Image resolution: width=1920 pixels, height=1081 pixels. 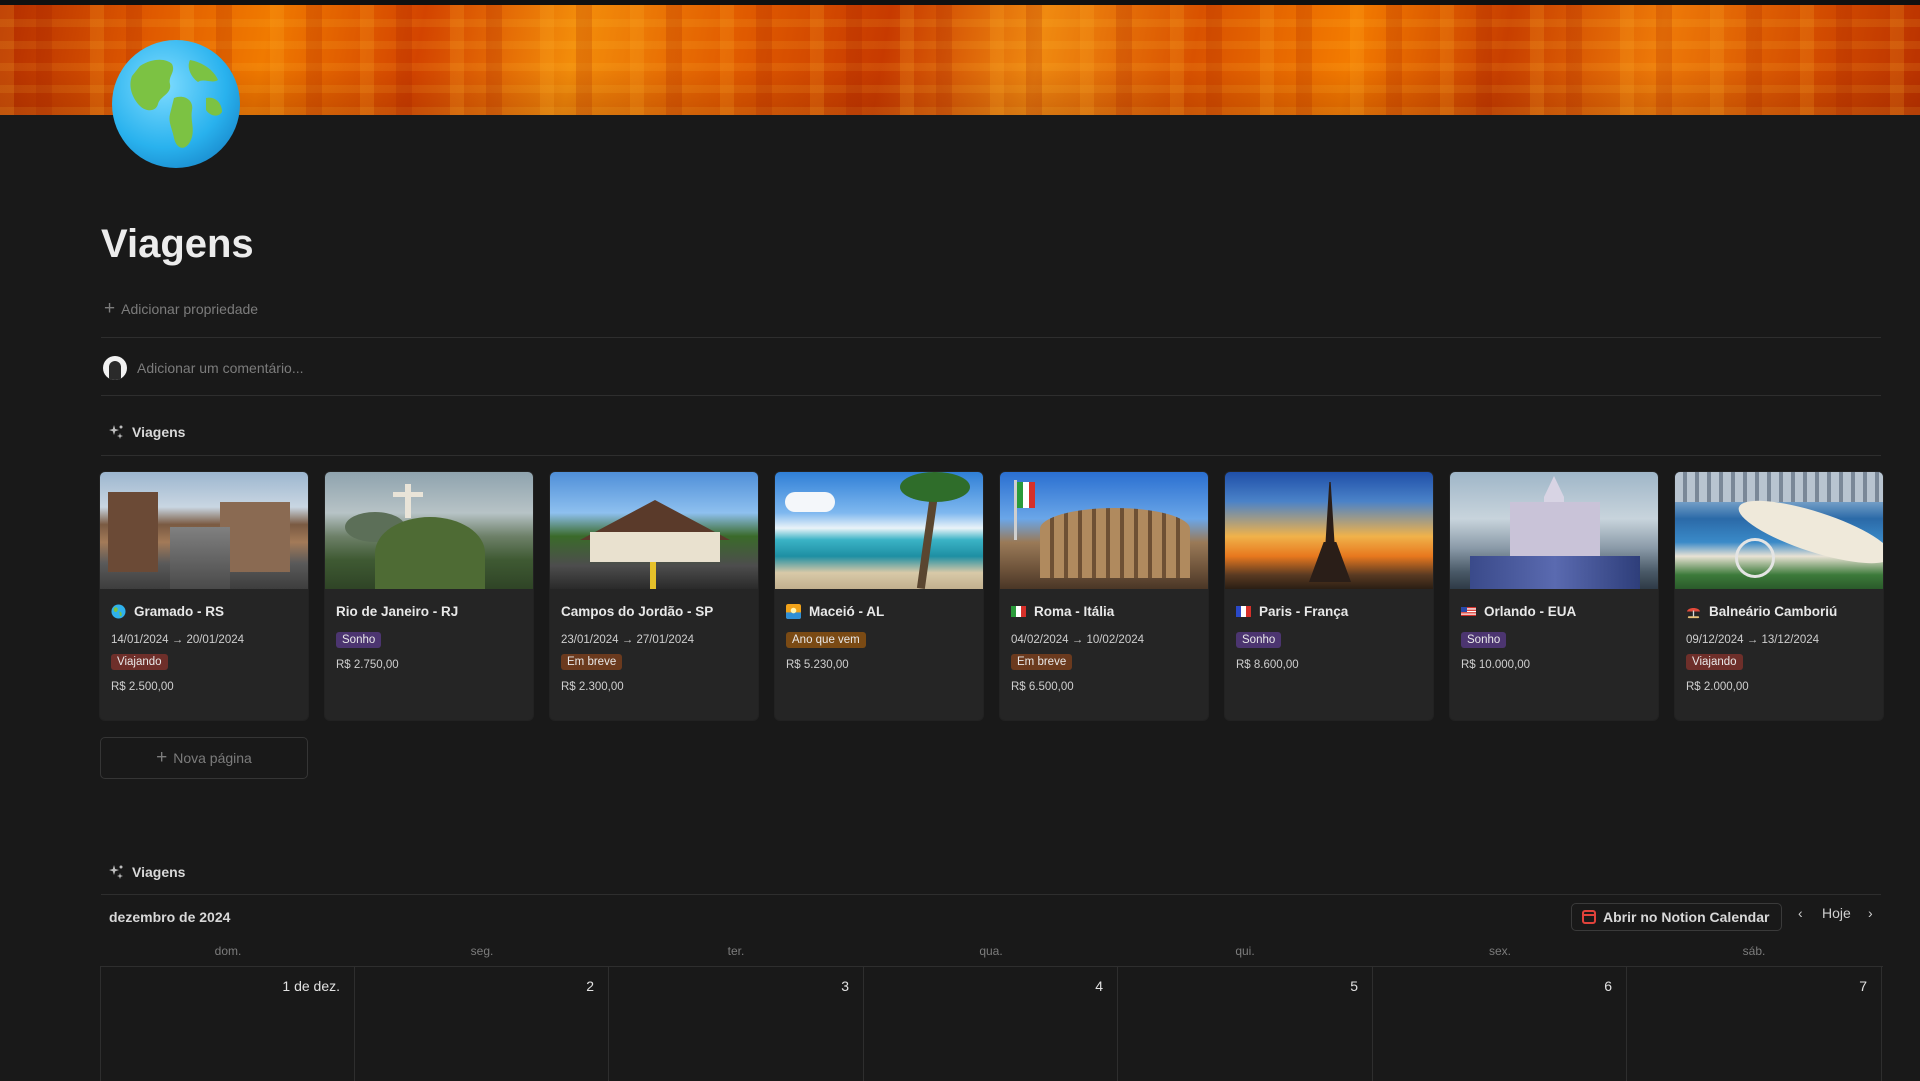 I want to click on beach-flag-icon, so click(x=793, y=611).